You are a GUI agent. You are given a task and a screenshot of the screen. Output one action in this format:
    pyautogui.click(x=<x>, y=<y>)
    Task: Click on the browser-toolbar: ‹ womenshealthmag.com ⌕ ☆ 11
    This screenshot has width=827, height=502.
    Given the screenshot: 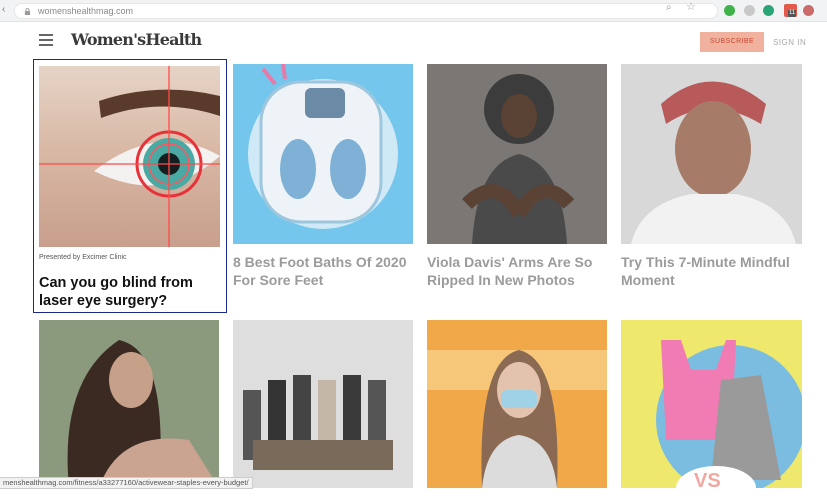 What is the action you would take?
    pyautogui.click(x=413, y=11)
    